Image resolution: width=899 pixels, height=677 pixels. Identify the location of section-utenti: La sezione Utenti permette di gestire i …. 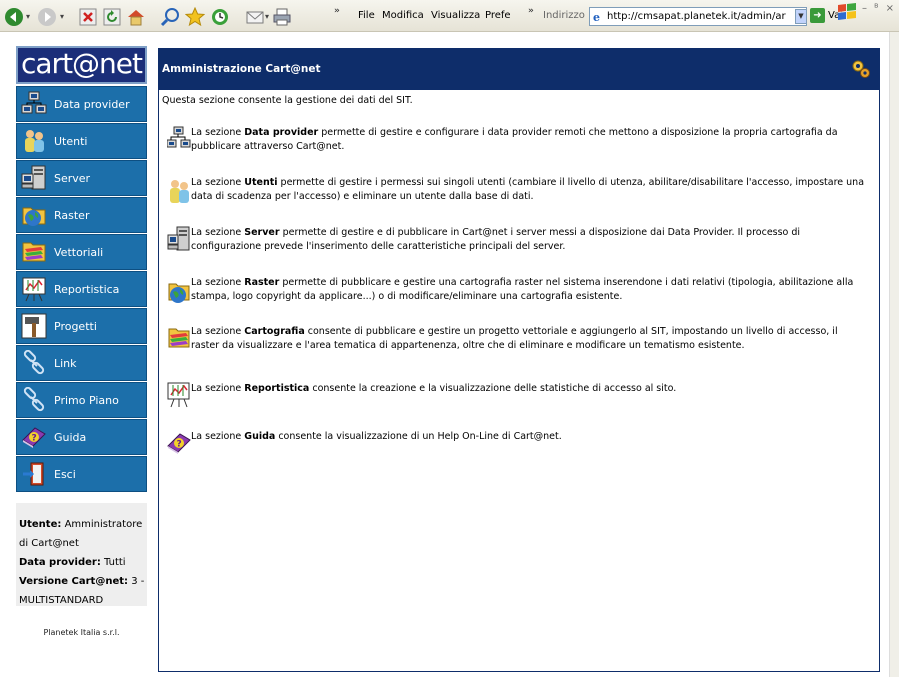
(517, 189).